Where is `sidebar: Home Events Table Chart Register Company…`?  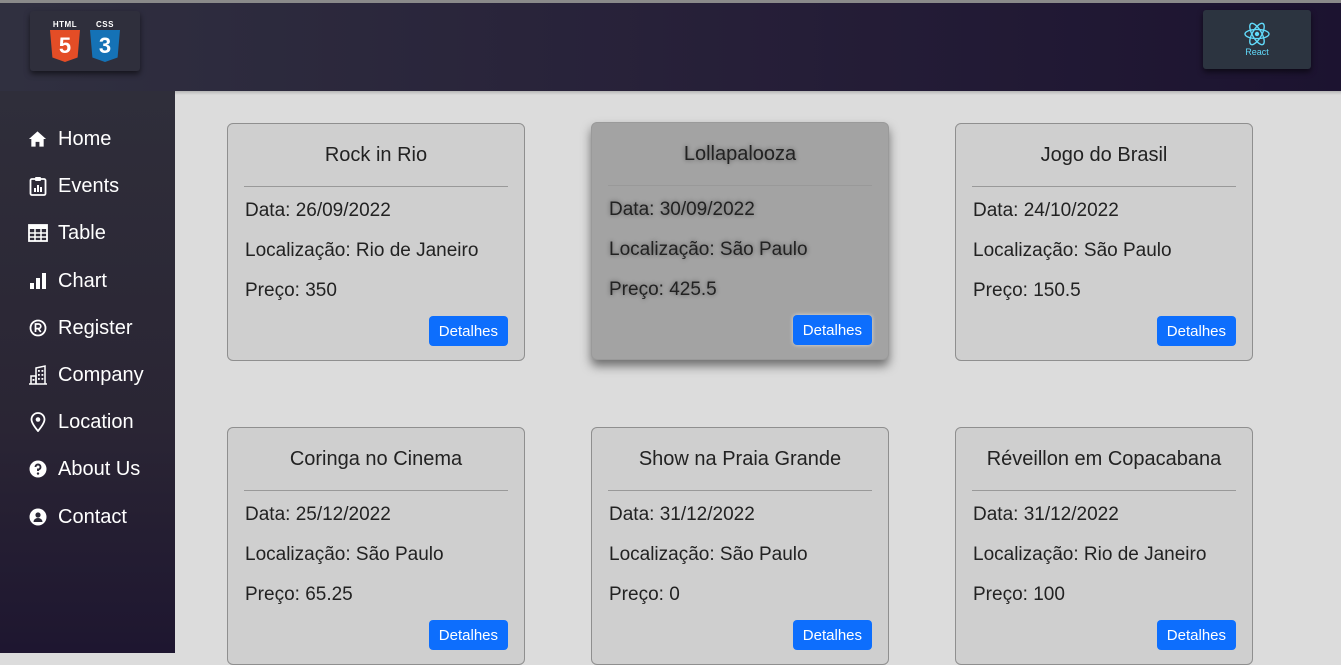 sidebar: Home Events Table Chart Register Company… is located at coordinates (87, 372).